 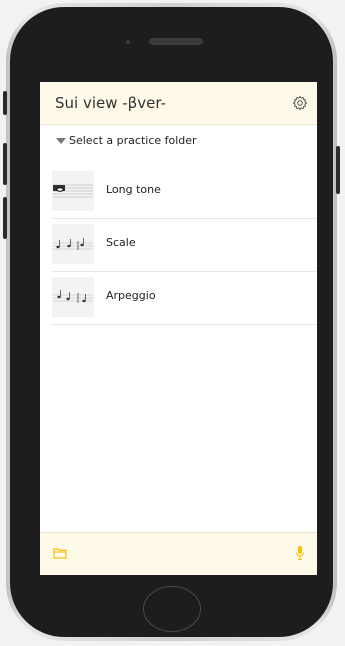 I want to click on app-header: Sui view -βver-, so click(x=178, y=103).